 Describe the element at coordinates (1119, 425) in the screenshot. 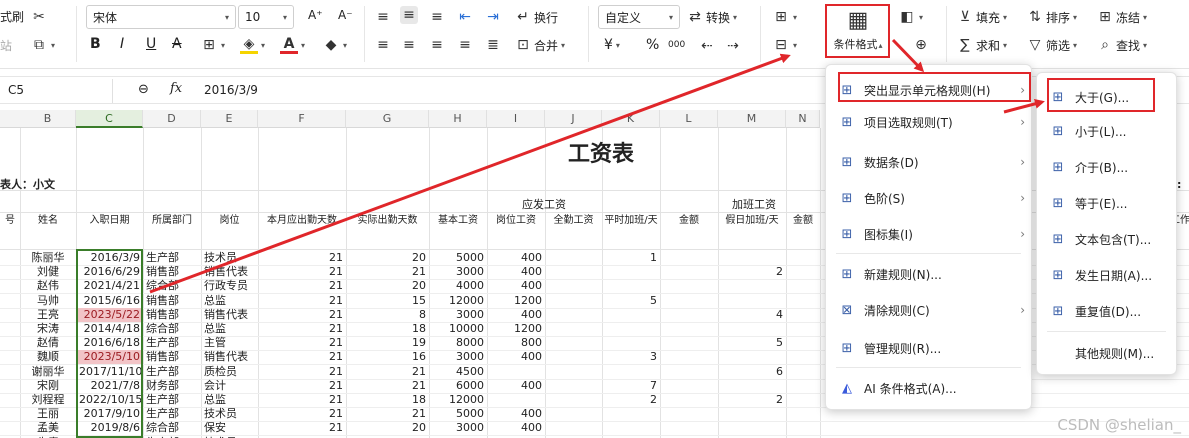

I see `watermark: CSDN @shelian_` at that location.